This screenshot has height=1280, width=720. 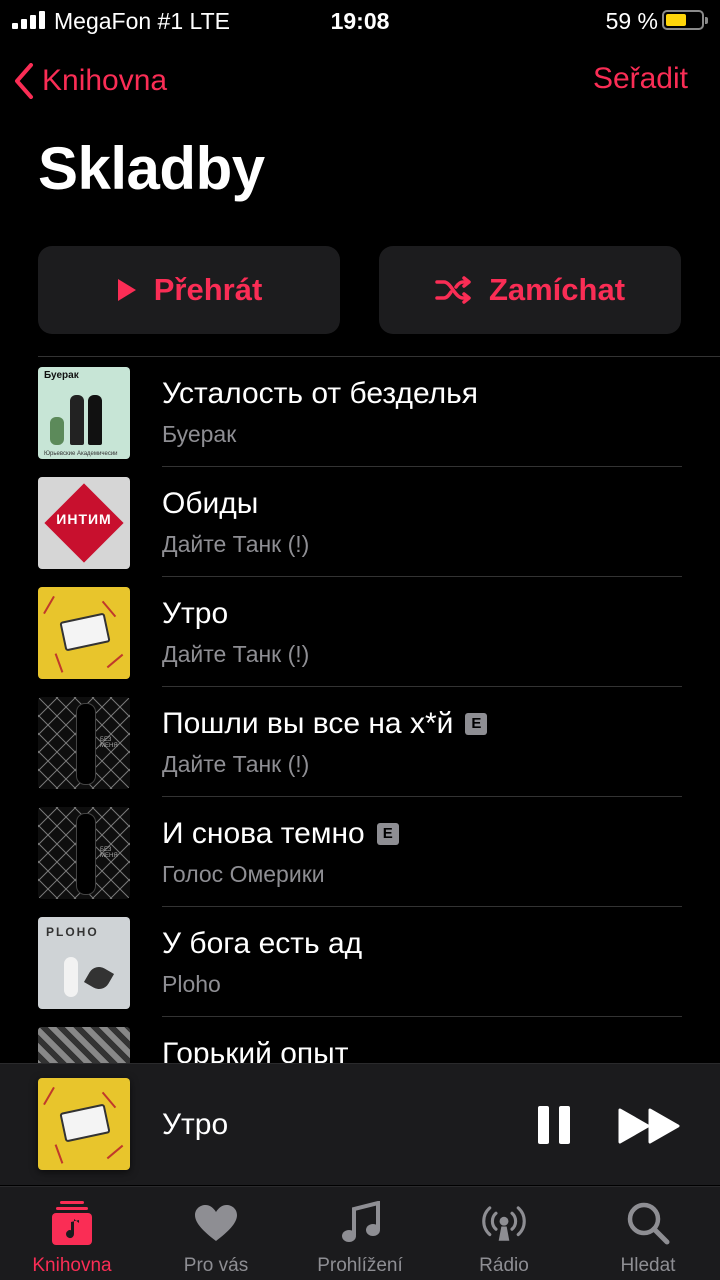 What do you see at coordinates (648, 1265) in the screenshot?
I see `tab-label: Hledat` at bounding box center [648, 1265].